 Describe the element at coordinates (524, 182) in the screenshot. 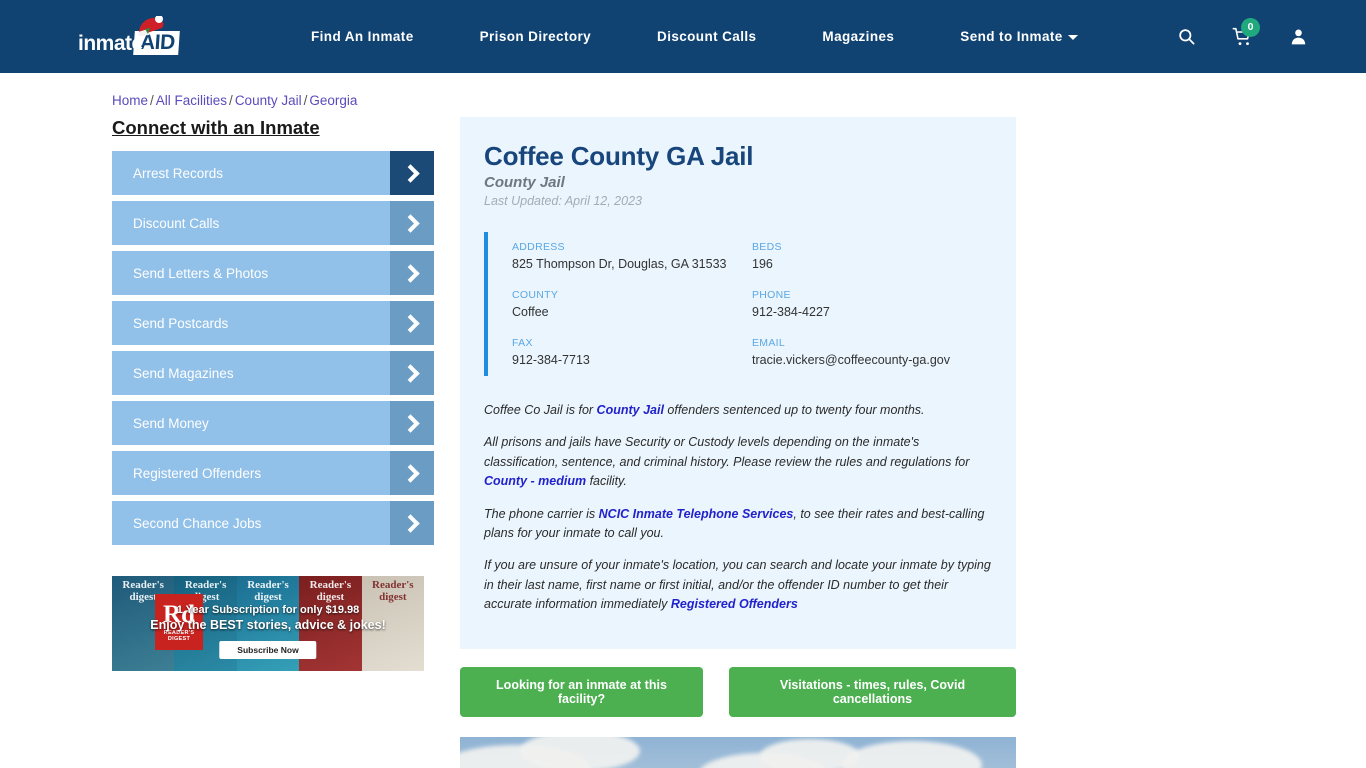

I see `facility-type: County Jail` at that location.